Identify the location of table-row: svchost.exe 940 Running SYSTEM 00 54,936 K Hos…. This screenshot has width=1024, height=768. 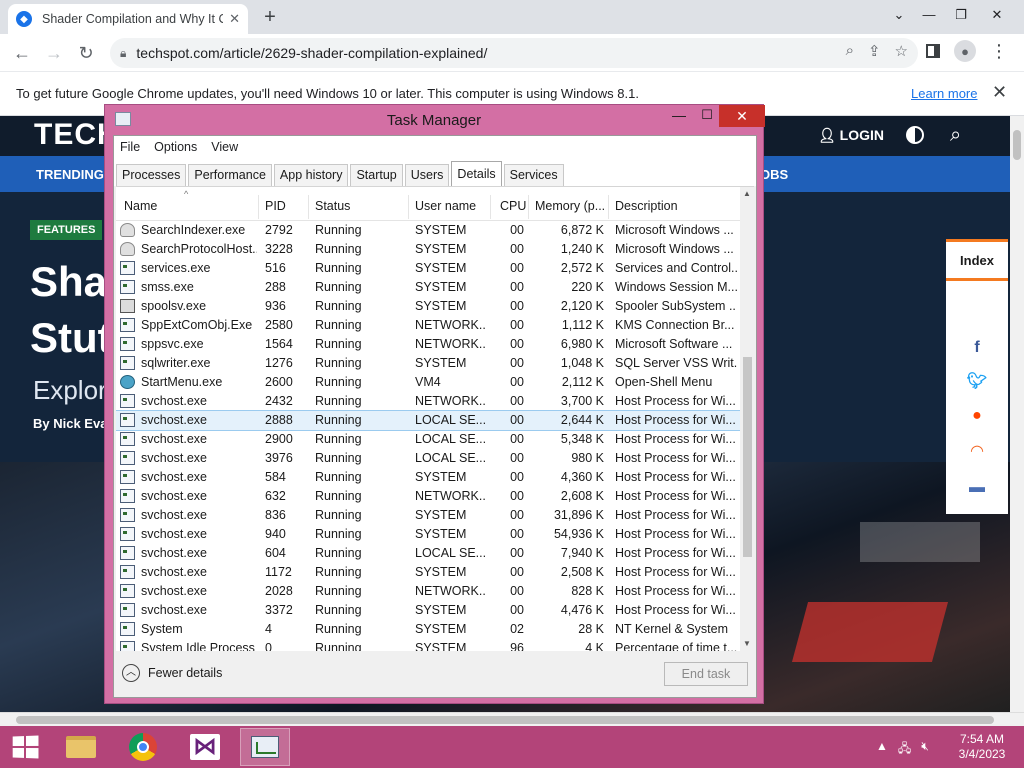
(428, 534).